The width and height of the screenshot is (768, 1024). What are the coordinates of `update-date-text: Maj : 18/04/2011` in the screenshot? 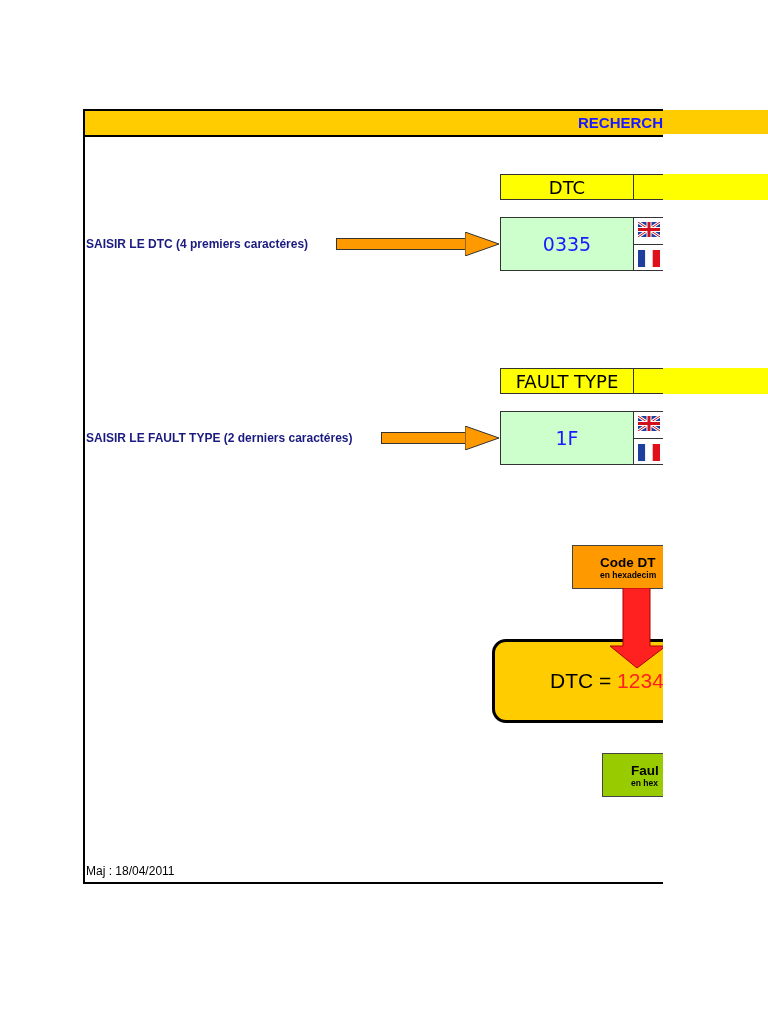 It's located at (130, 871).